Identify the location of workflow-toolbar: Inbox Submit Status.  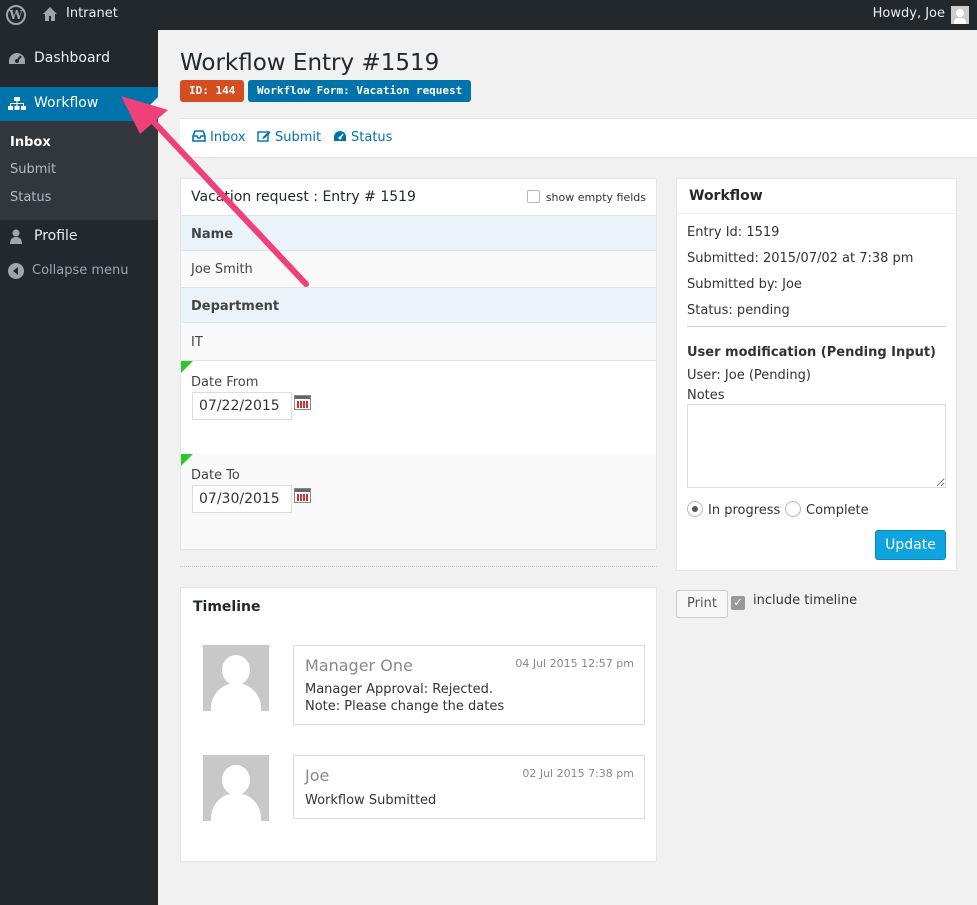
(578, 138).